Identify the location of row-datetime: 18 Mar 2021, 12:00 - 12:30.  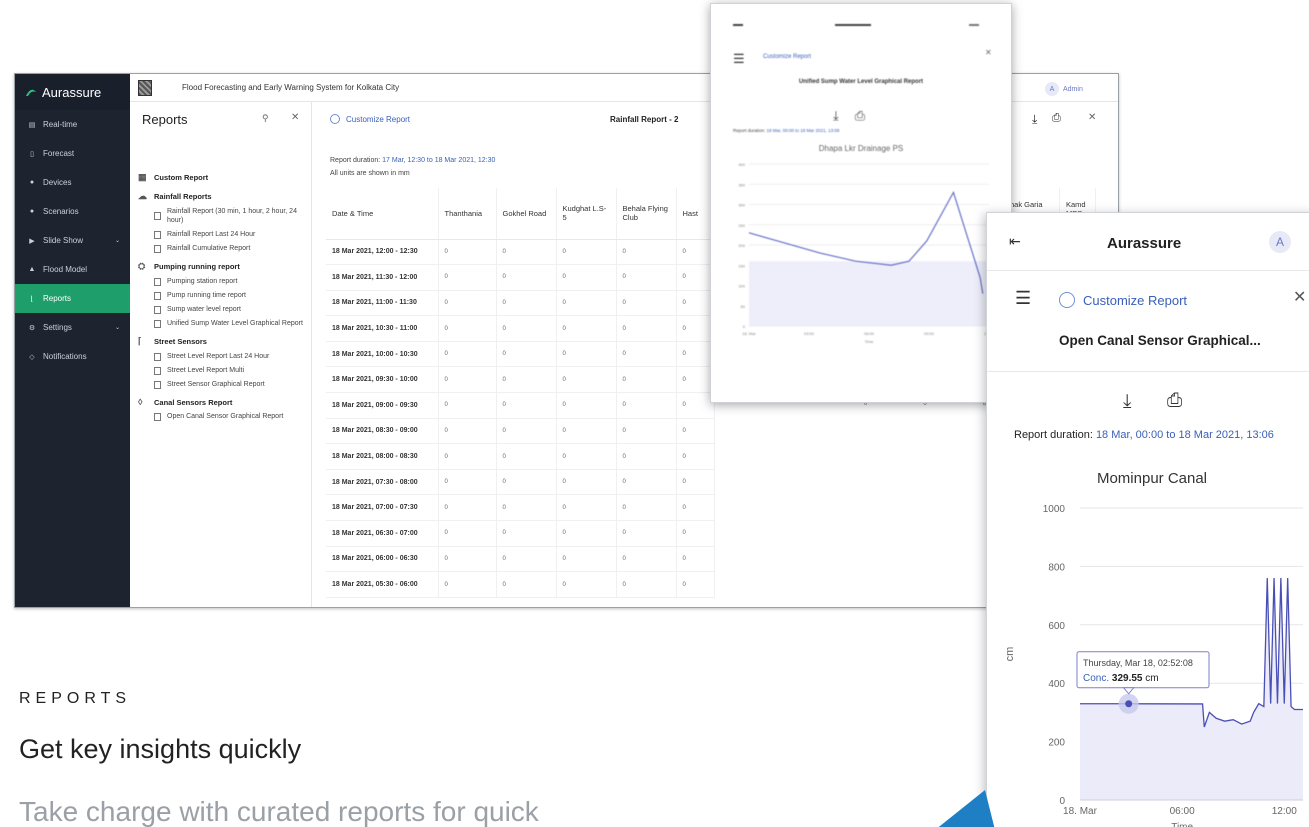
(382, 252).